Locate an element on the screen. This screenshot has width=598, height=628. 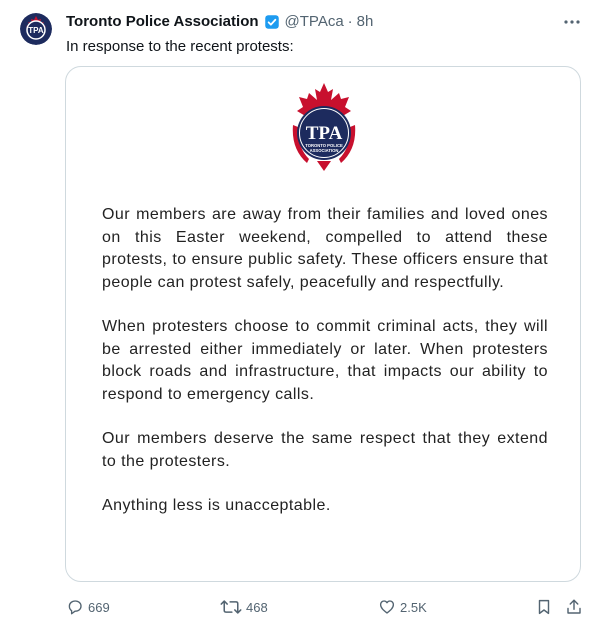
bookmark-button is located at coordinates (544, 607).